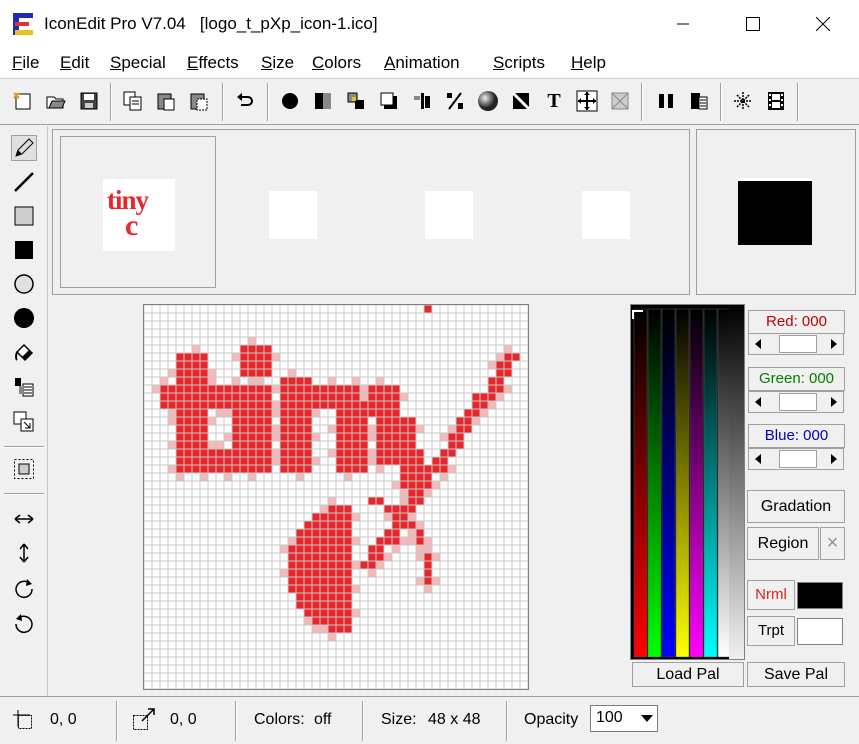 This screenshot has width=859, height=744. I want to click on red-slider-thumb, so click(798, 344).